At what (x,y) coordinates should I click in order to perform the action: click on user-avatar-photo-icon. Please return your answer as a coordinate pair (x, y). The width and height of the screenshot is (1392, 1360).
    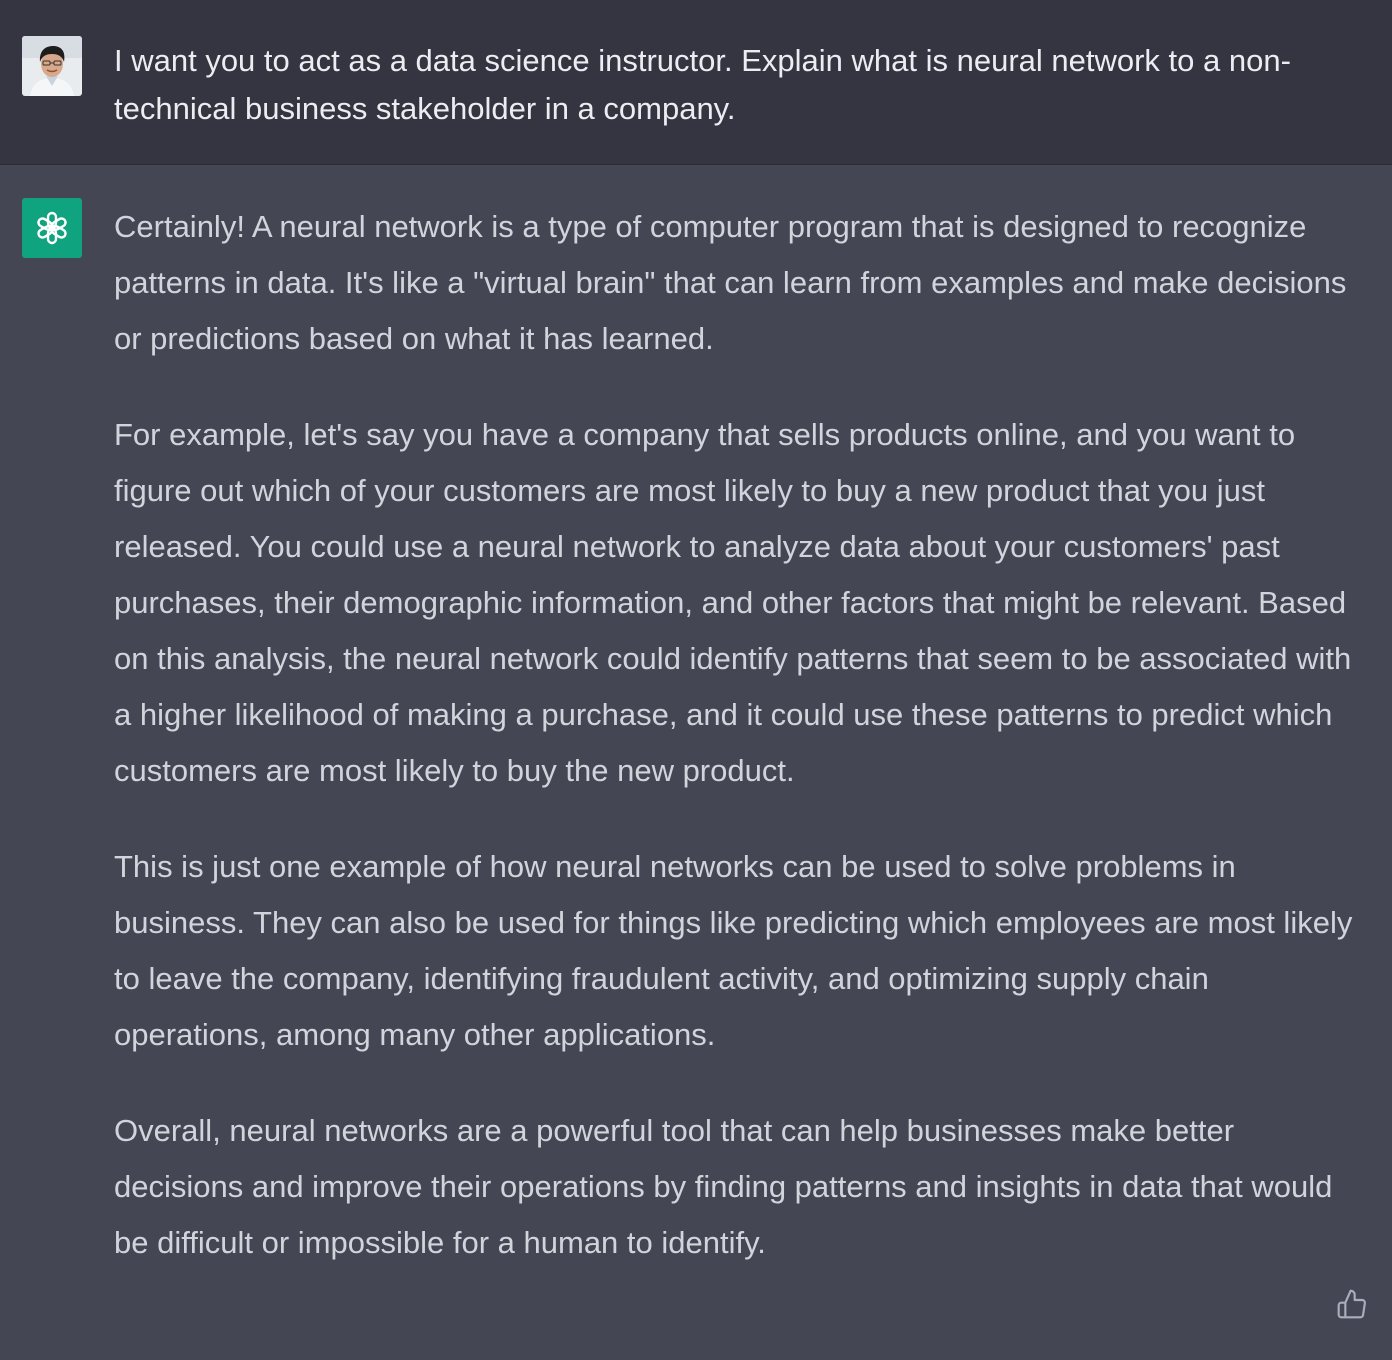
    Looking at the image, I should click on (52, 66).